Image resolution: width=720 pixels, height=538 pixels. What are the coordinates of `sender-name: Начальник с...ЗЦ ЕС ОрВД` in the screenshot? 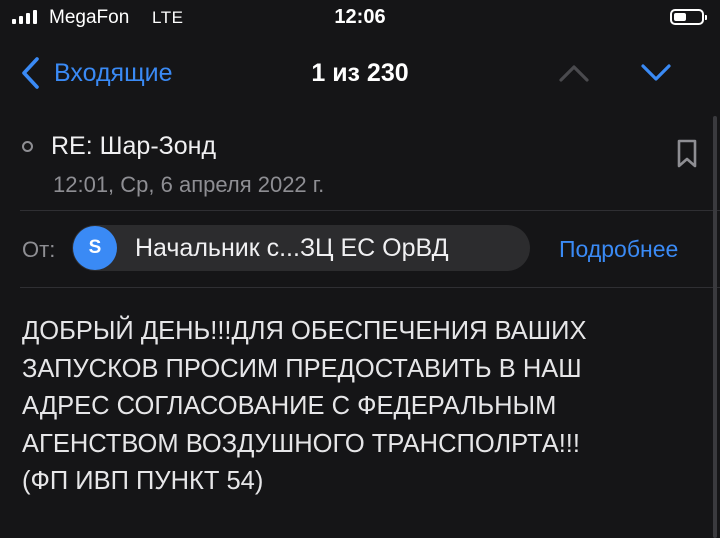 It's located at (292, 247).